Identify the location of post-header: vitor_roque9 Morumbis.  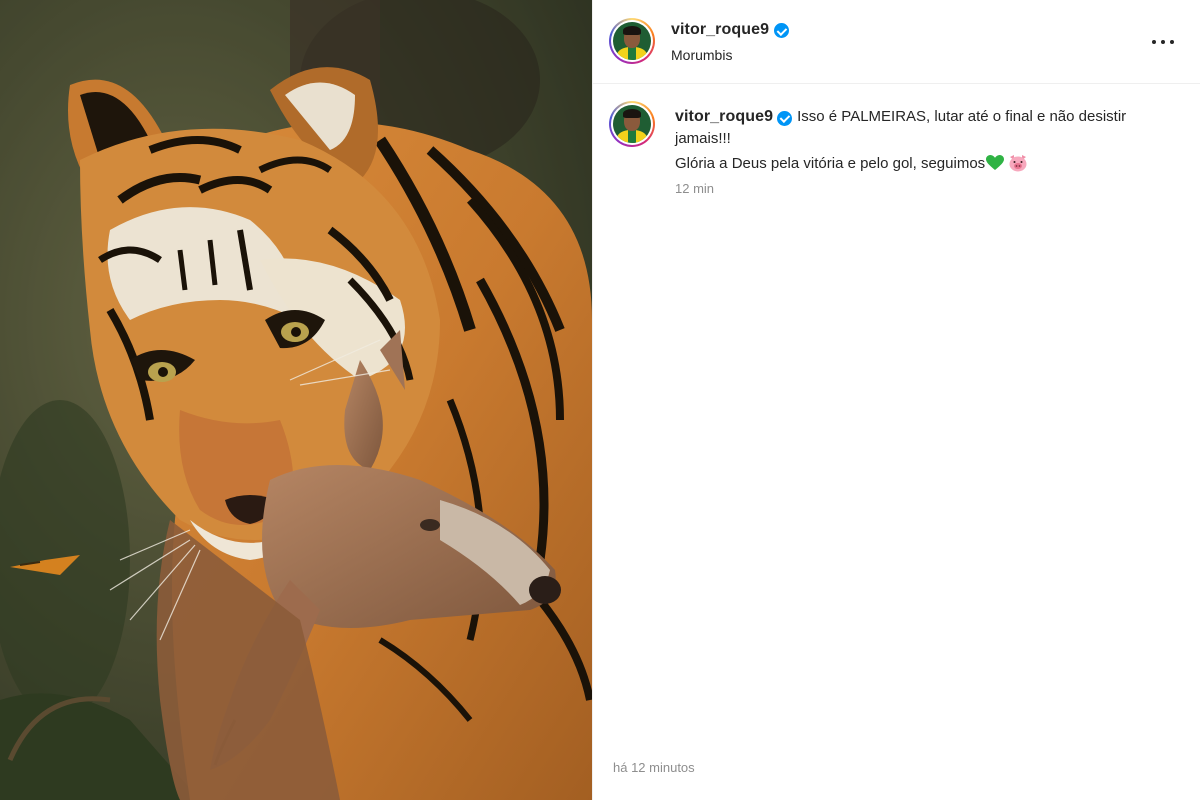
(896, 42).